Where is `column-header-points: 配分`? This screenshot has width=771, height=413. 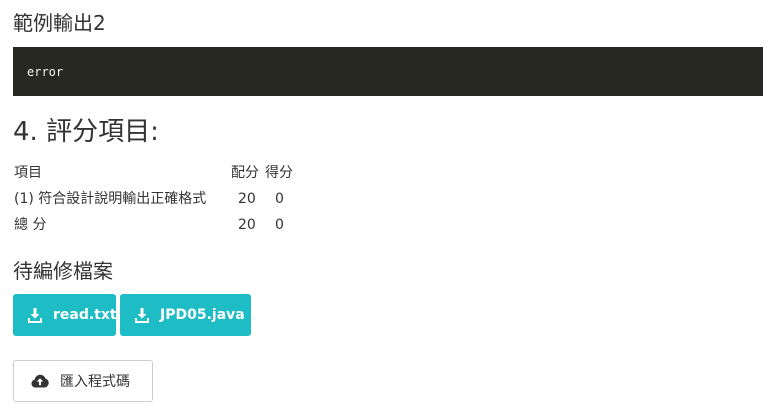 column-header-points: 配分 is located at coordinates (245, 173).